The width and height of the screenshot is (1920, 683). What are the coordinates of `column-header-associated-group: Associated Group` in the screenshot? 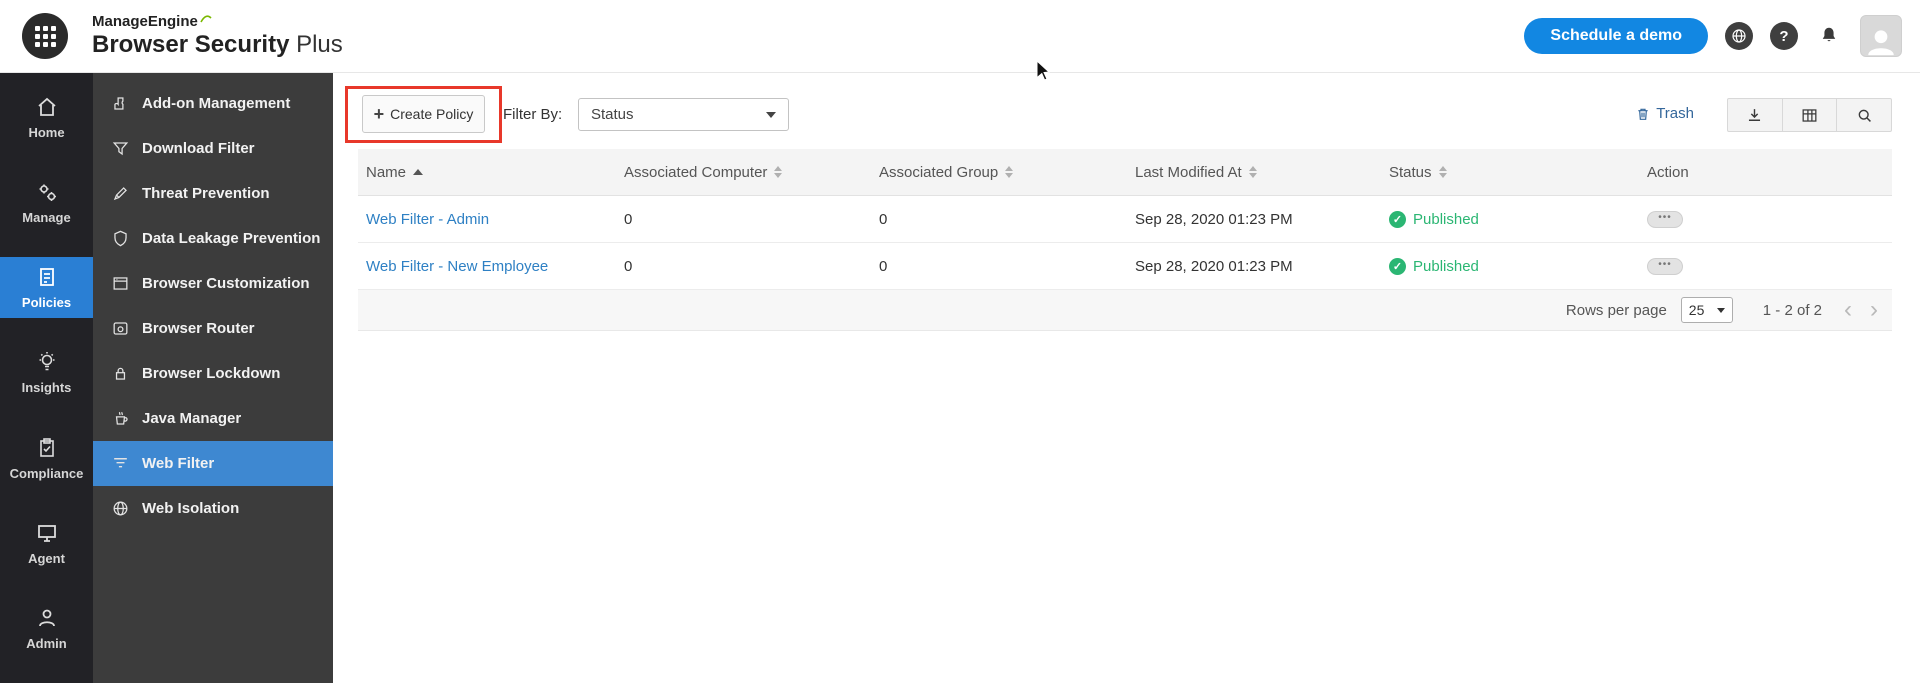 It's located at (999, 172).